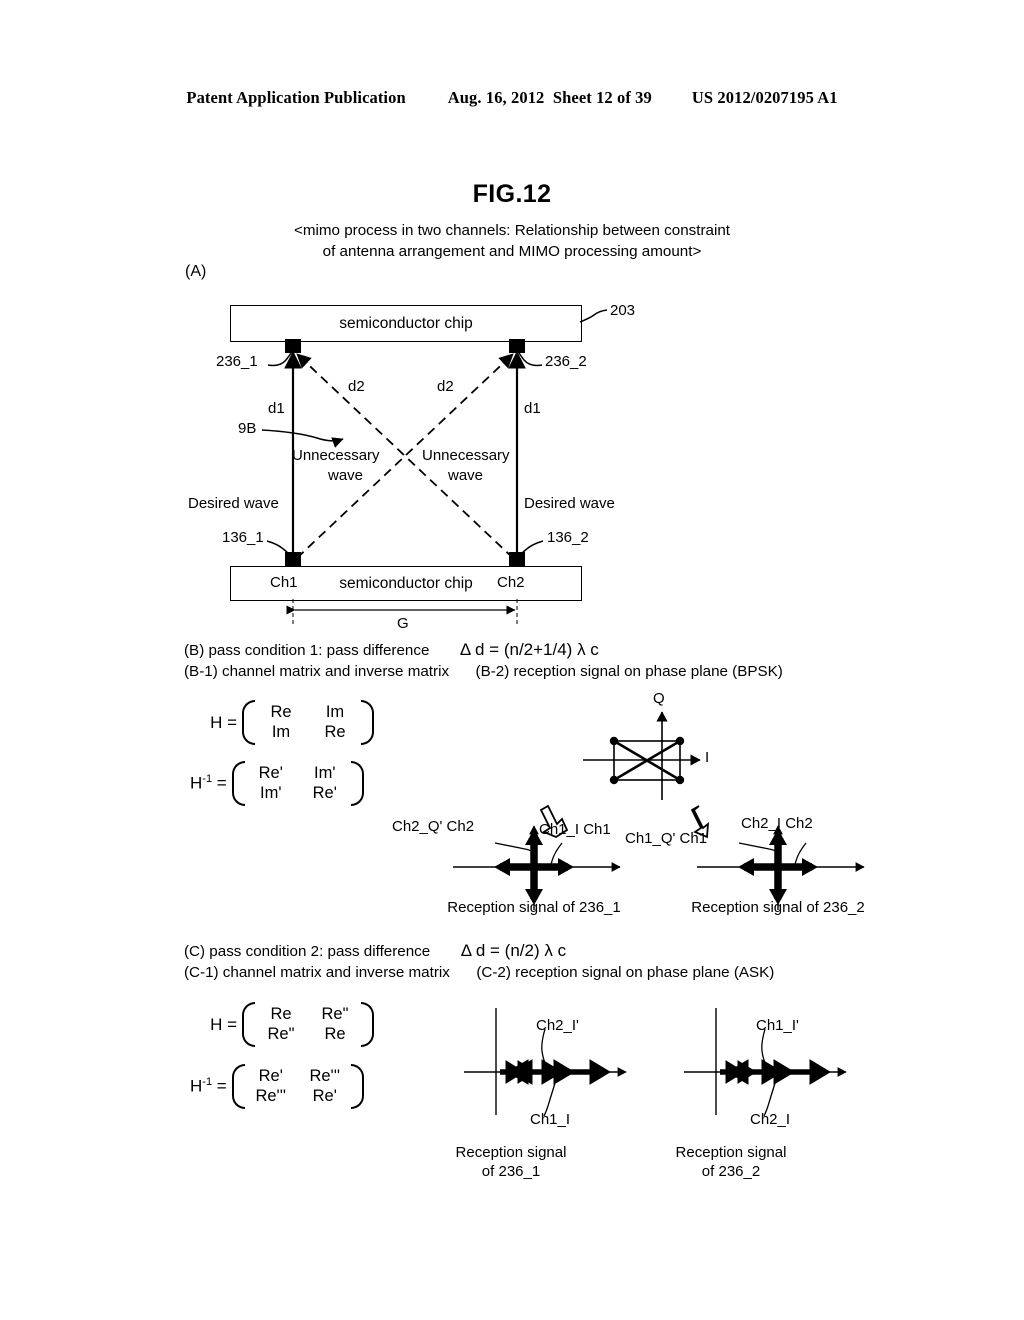 This screenshot has width=1024, height=1320. I want to click on ask1-label-top: Ch2_I', so click(557, 1025).